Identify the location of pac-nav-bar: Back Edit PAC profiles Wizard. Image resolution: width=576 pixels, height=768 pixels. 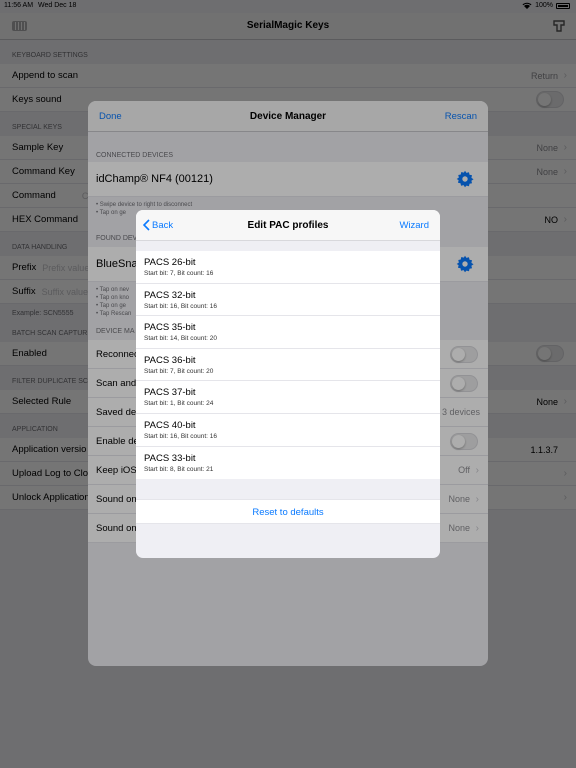
(288, 225).